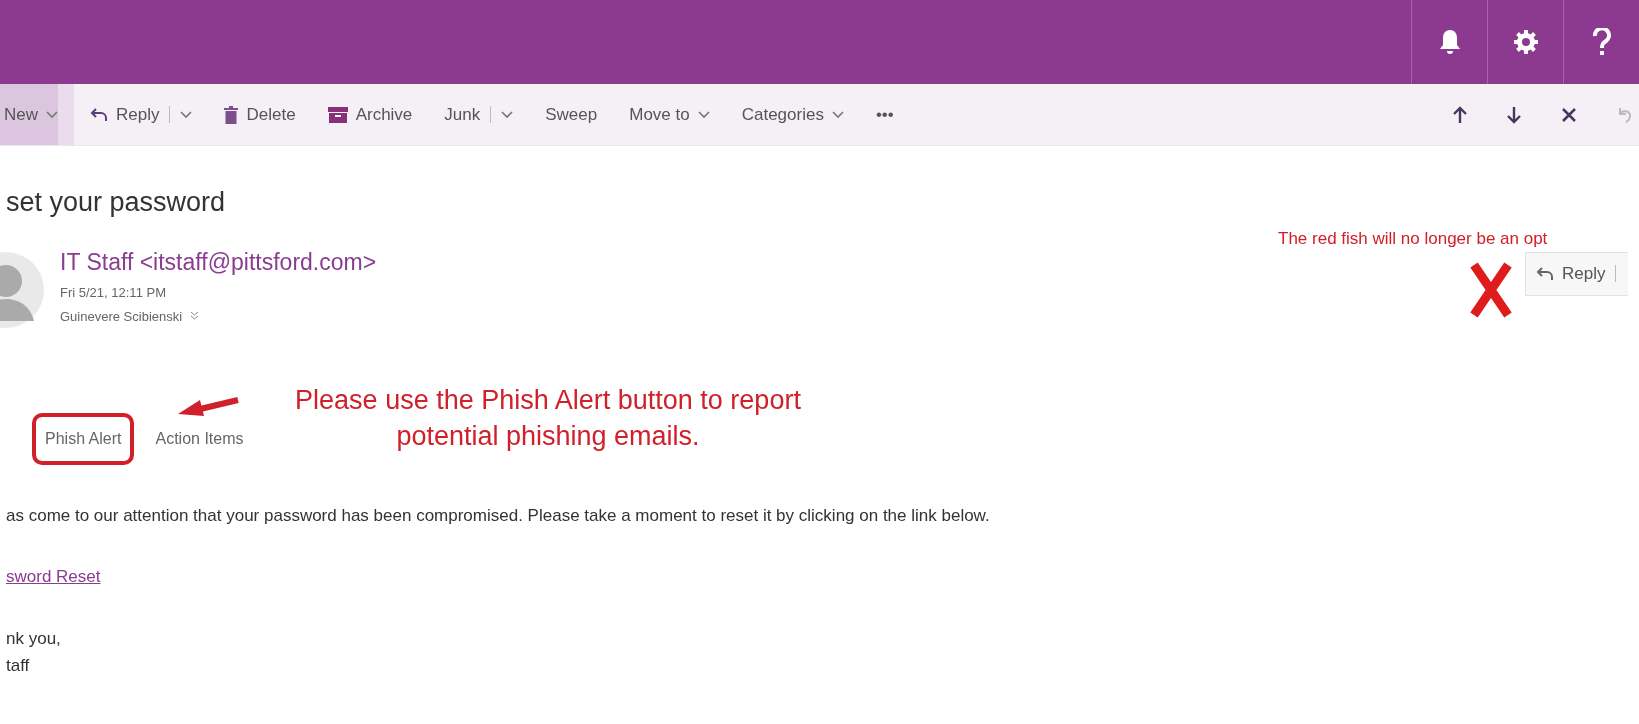  Describe the element at coordinates (199, 438) in the screenshot. I see `add-in-button: Action Items` at that location.